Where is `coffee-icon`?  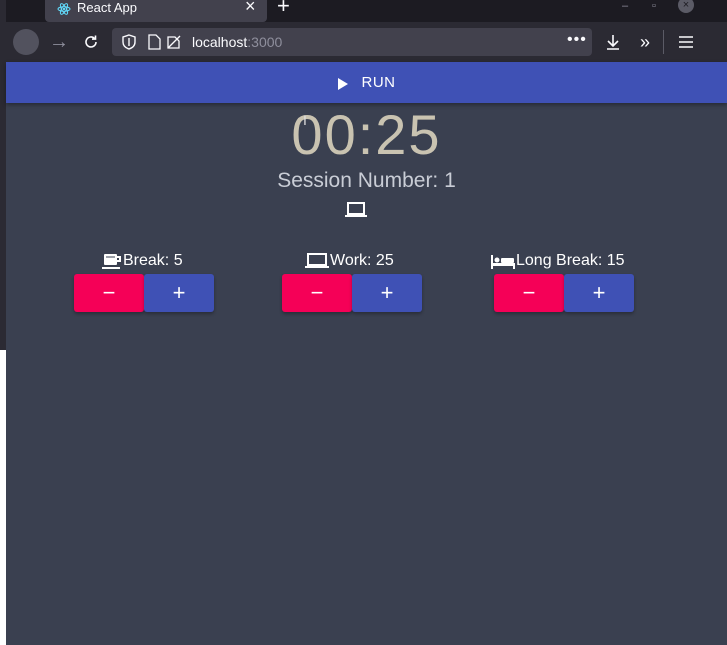
coffee-icon is located at coordinates (111, 261).